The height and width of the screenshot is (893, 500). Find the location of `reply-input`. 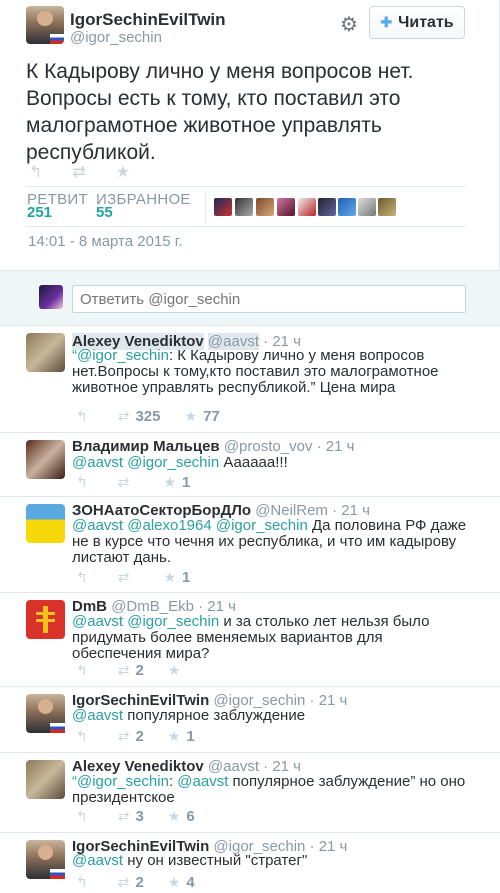

reply-input is located at coordinates (269, 299).